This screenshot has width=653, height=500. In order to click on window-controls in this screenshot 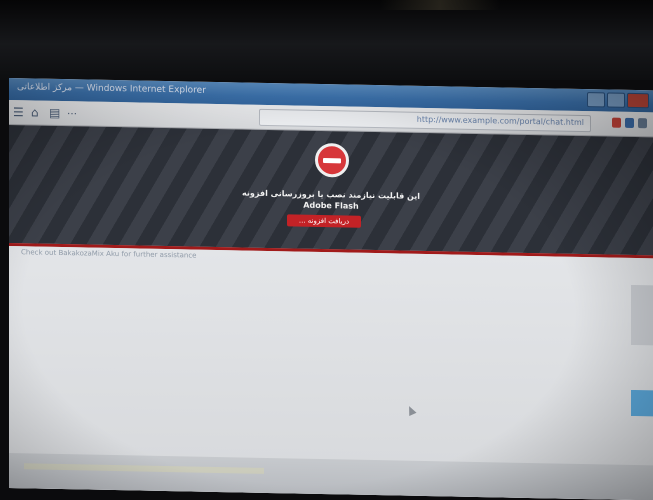, I will do `click(618, 100)`.